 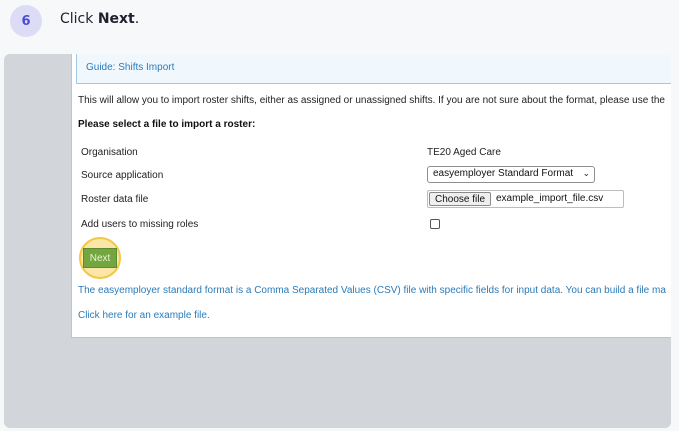 I want to click on organisation-value: TE20 Aged Care, so click(x=464, y=152).